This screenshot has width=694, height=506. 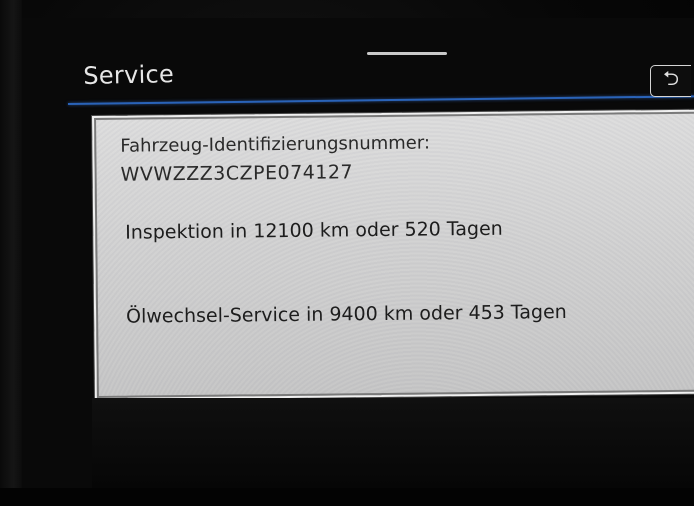 What do you see at coordinates (275, 144) in the screenshot?
I see `vin-label: Fahrzeug-Identifizierungsnummer:` at bounding box center [275, 144].